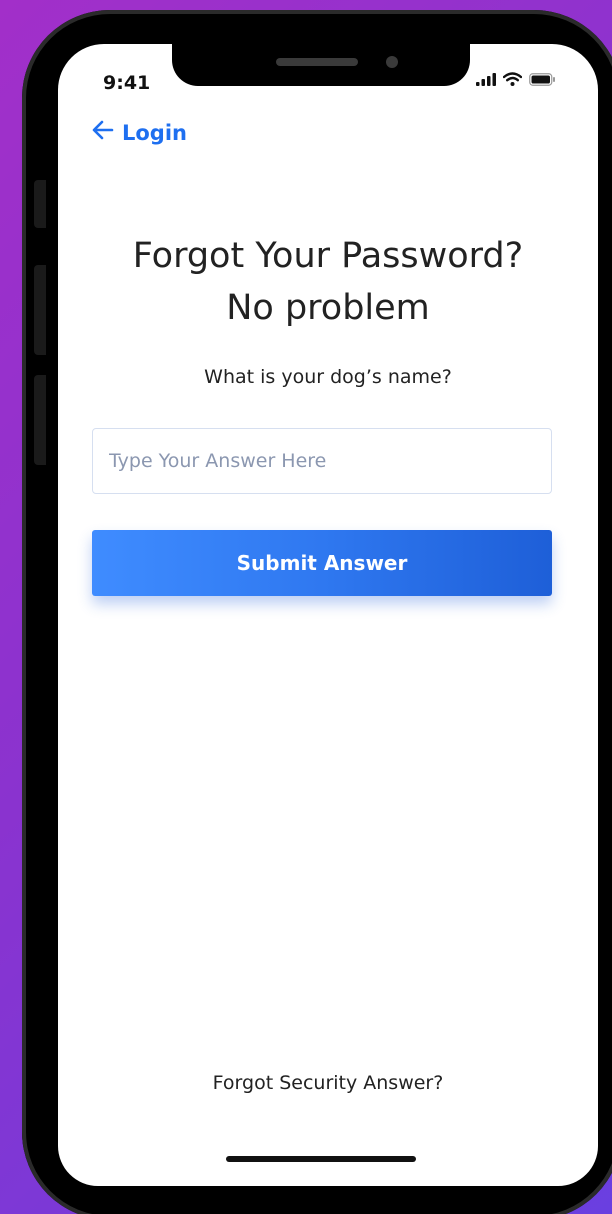 The width and height of the screenshot is (612, 1214). Describe the element at coordinates (328, 282) in the screenshot. I see `page-title: Forgot Your Password? No problem` at that location.